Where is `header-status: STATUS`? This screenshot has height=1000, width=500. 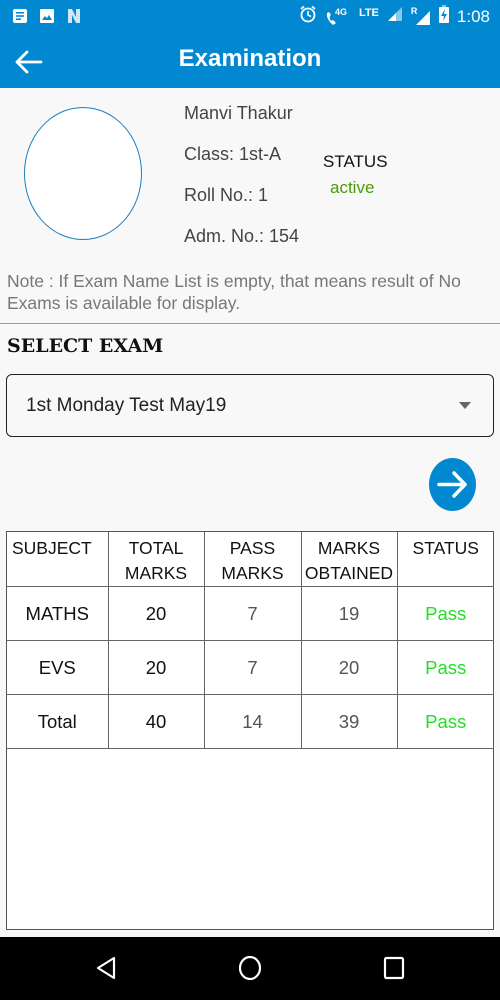 header-status: STATUS is located at coordinates (445, 559).